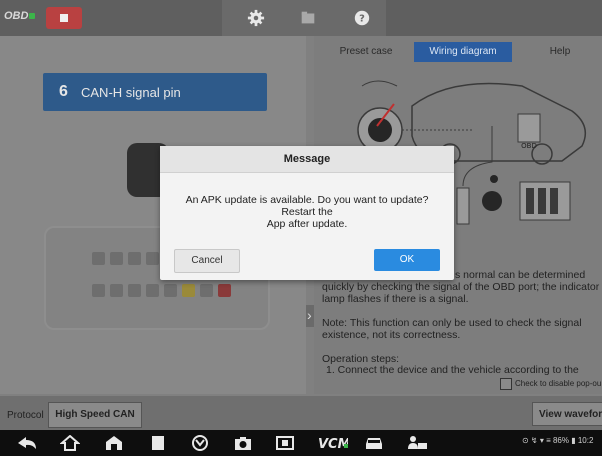 This screenshot has height=456, width=602. Describe the element at coordinates (308, 18) in the screenshot. I see `folder-icon` at that location.